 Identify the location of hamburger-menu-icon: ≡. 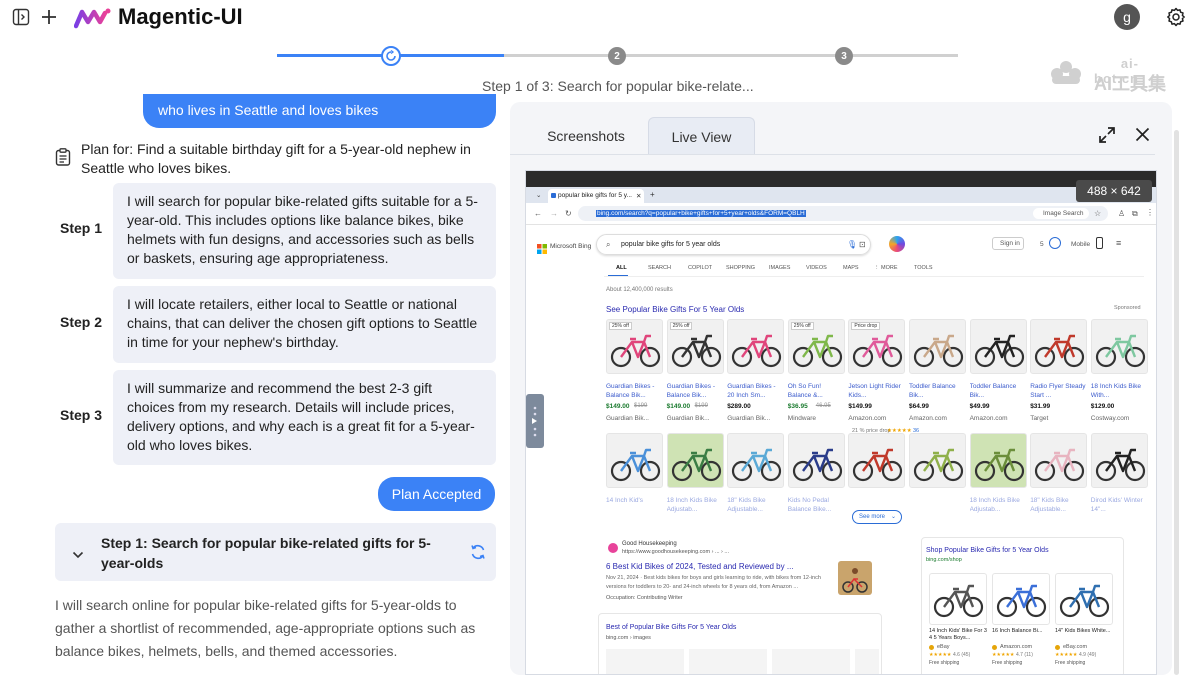
(1118, 243).